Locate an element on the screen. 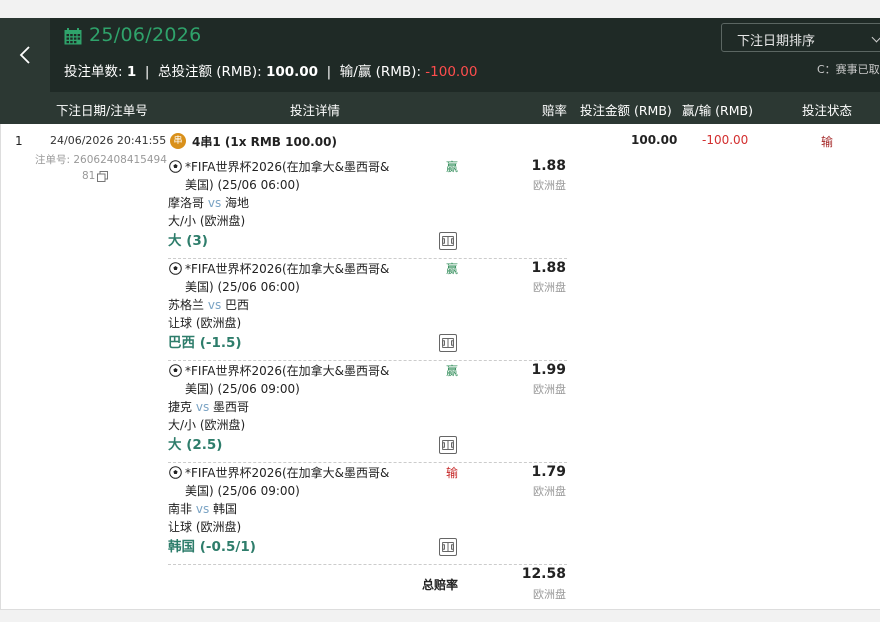 Image resolution: width=880 pixels, height=622 pixels. col-date-id: 下注日期/注单号 is located at coordinates (102, 110).